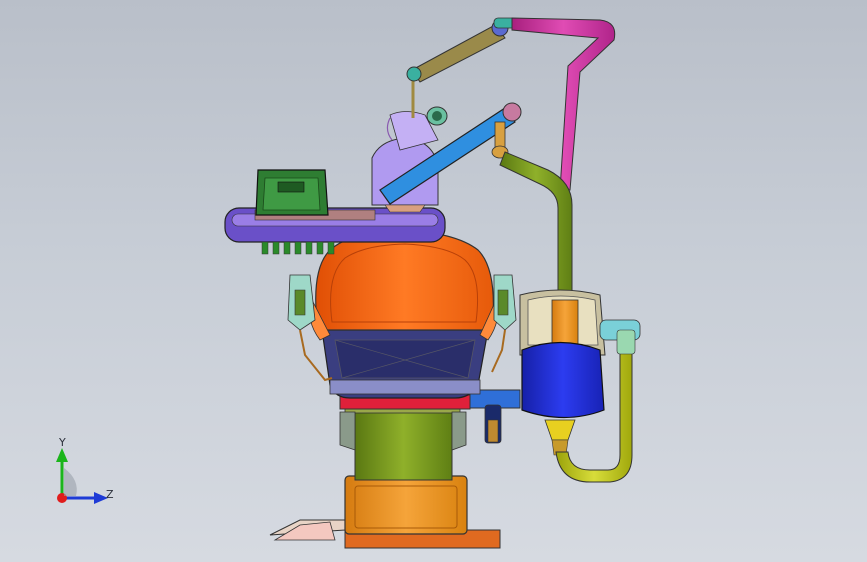 Image resolution: width=867 pixels, height=562 pixels. What do you see at coordinates (80, 473) in the screenshot?
I see `axis-triad: Y Z` at bounding box center [80, 473].